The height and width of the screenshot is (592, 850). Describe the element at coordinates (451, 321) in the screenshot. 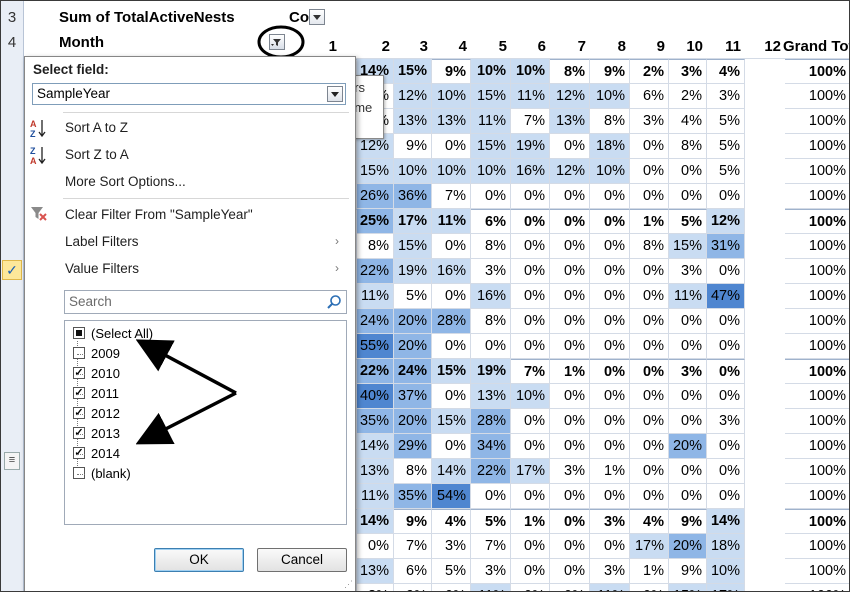

I see `pivot-cell: 28%` at that location.